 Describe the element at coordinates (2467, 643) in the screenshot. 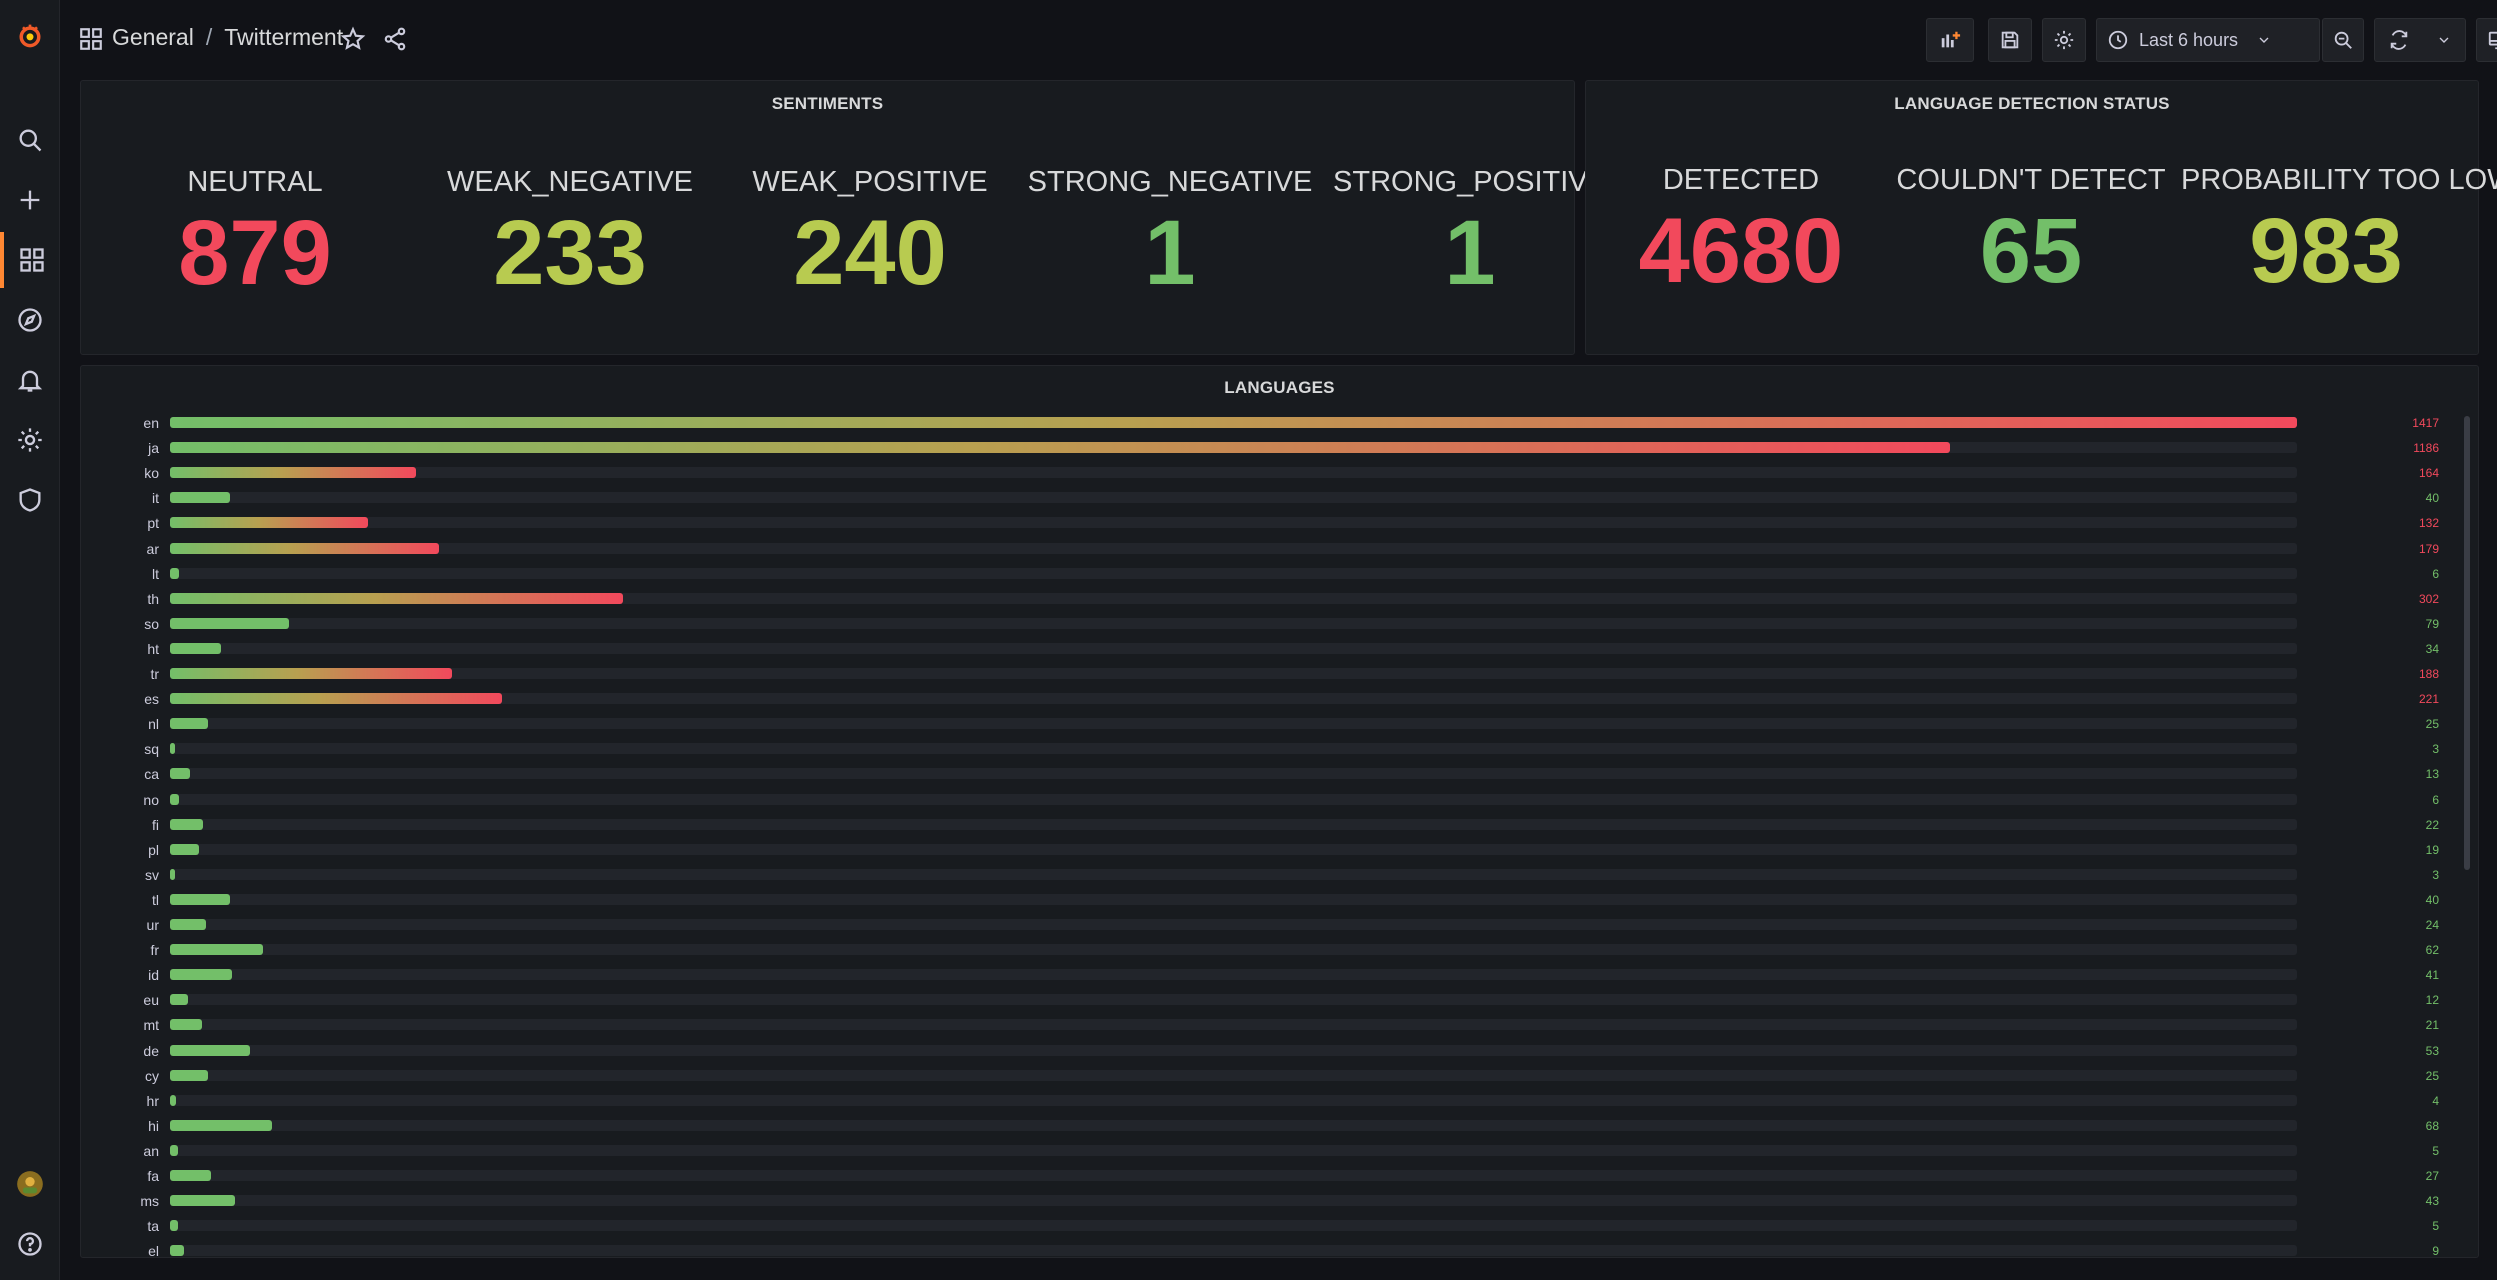

I see `scrollbar` at that location.